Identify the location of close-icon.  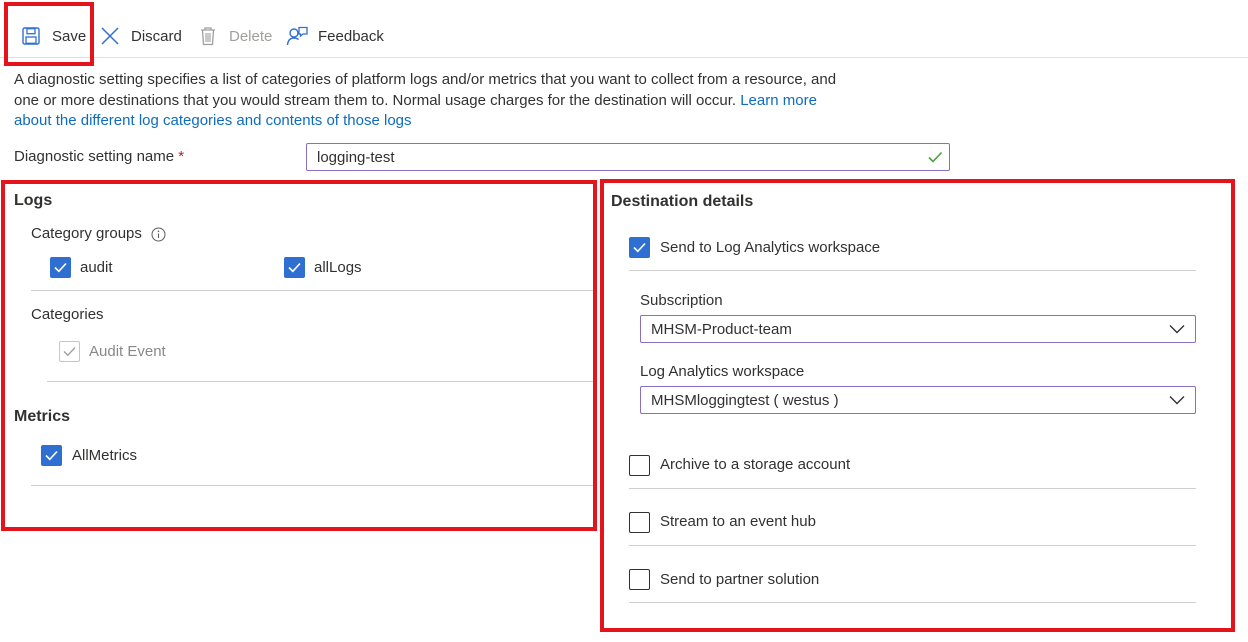
(110, 36).